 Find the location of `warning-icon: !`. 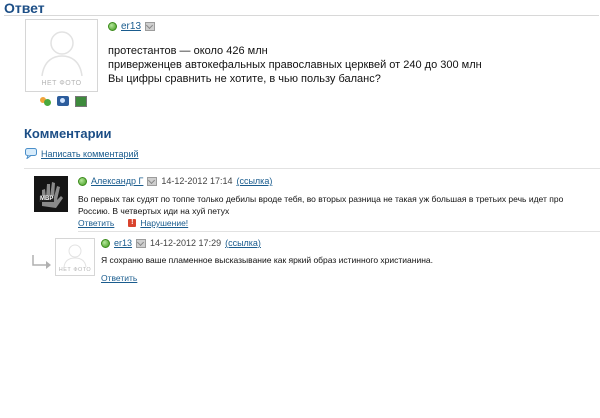

warning-icon: ! is located at coordinates (132, 223).